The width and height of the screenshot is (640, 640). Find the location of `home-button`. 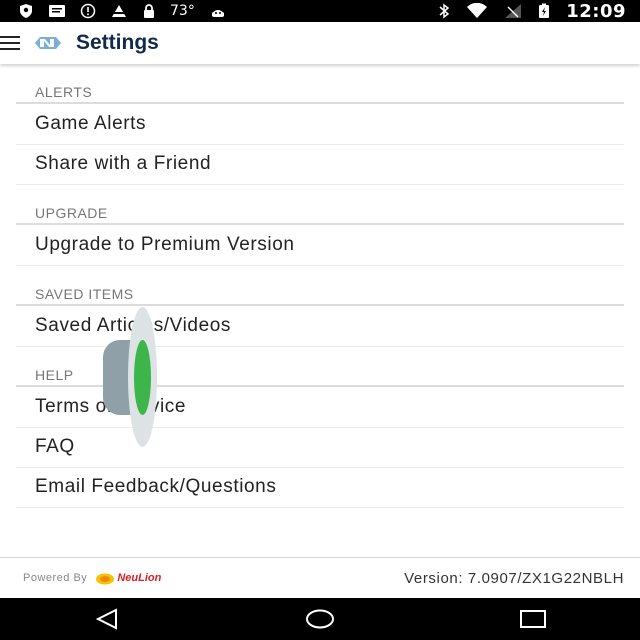

home-button is located at coordinates (320, 619).